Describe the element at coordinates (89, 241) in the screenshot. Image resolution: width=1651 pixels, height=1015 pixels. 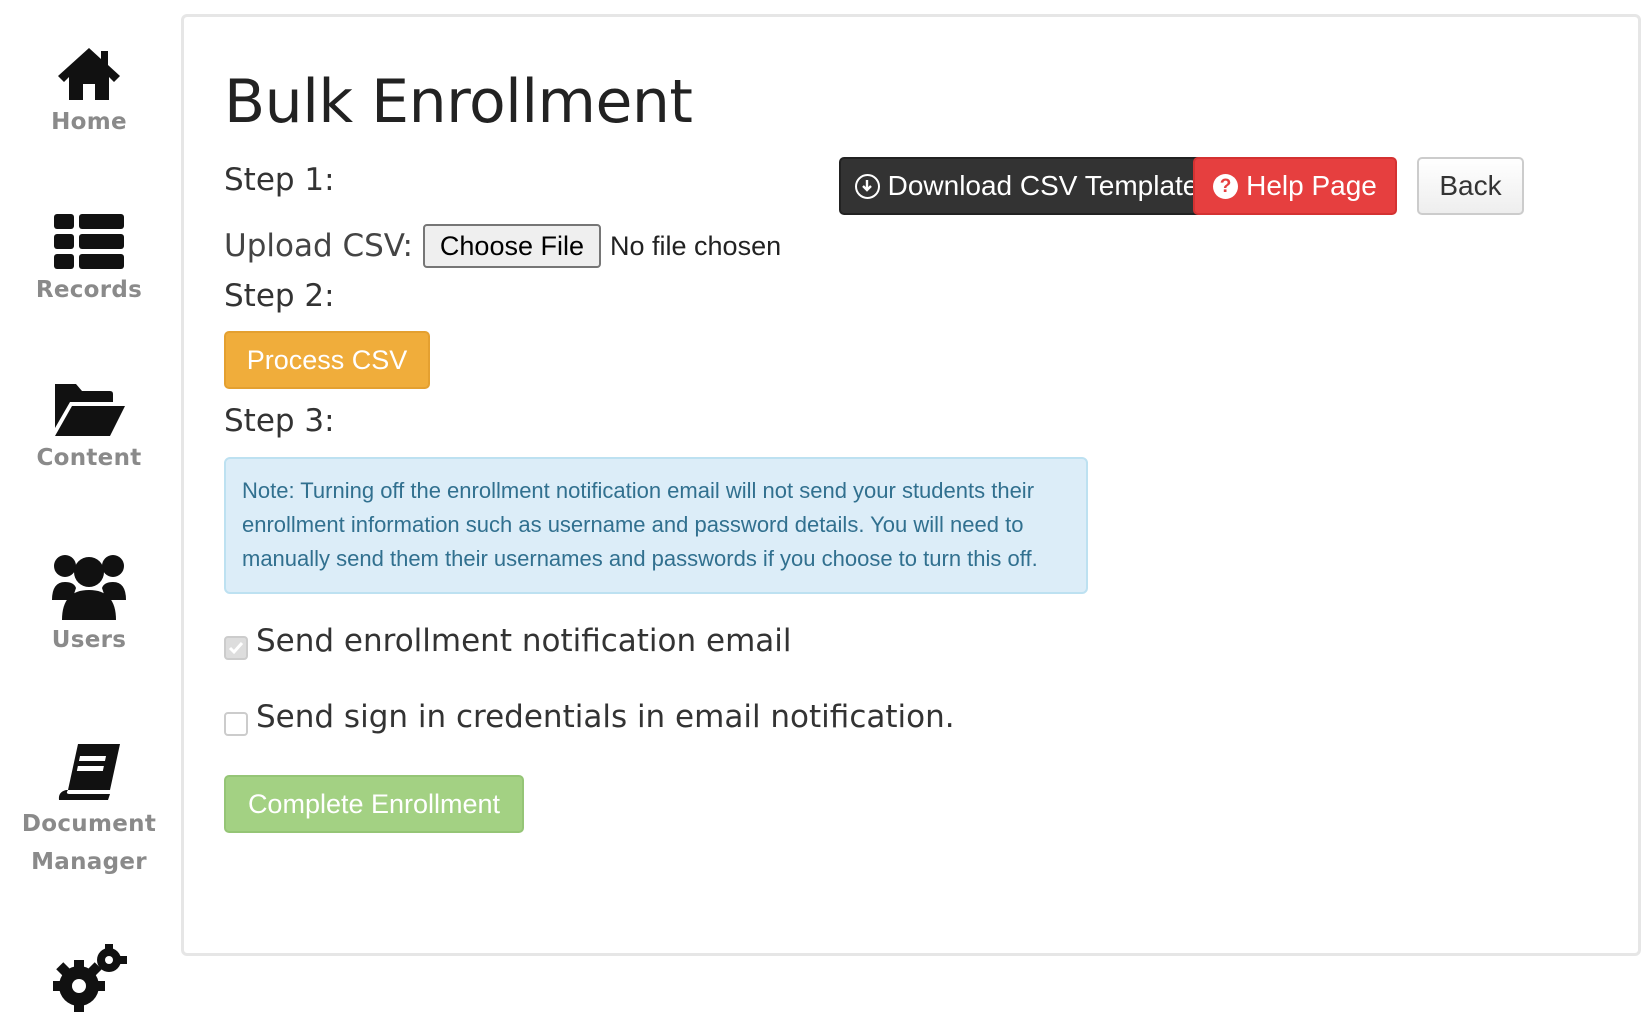
I see `list-icon` at that location.